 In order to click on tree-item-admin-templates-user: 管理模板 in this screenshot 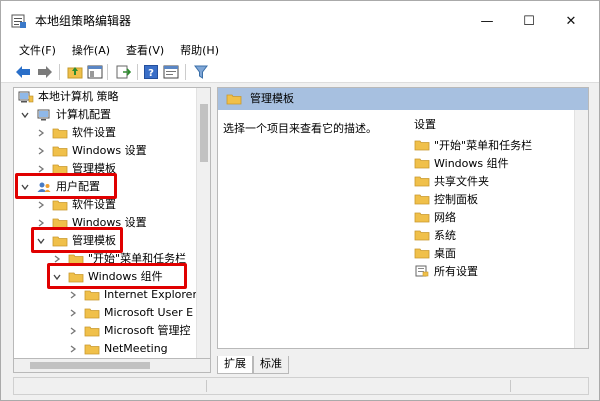, I will do `click(76, 241)`.